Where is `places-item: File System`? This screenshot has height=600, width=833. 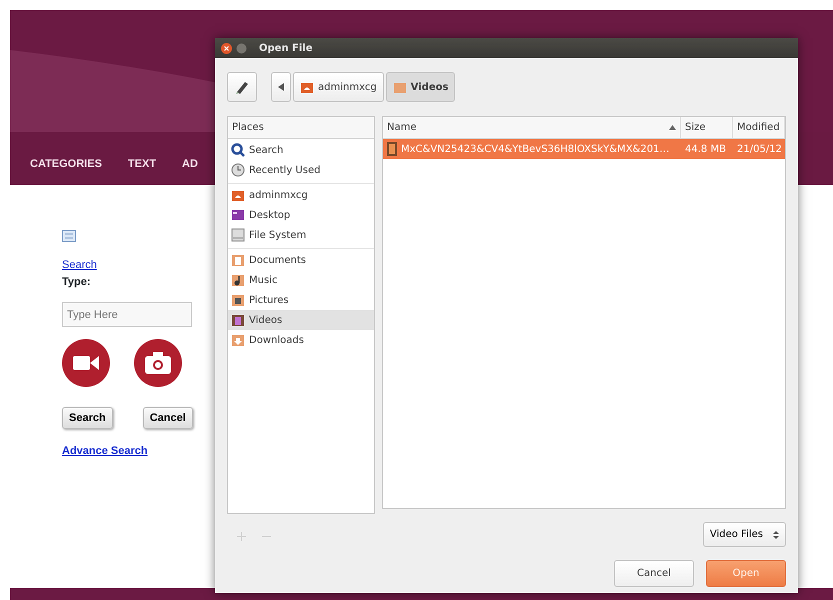 places-item: File System is located at coordinates (301, 235).